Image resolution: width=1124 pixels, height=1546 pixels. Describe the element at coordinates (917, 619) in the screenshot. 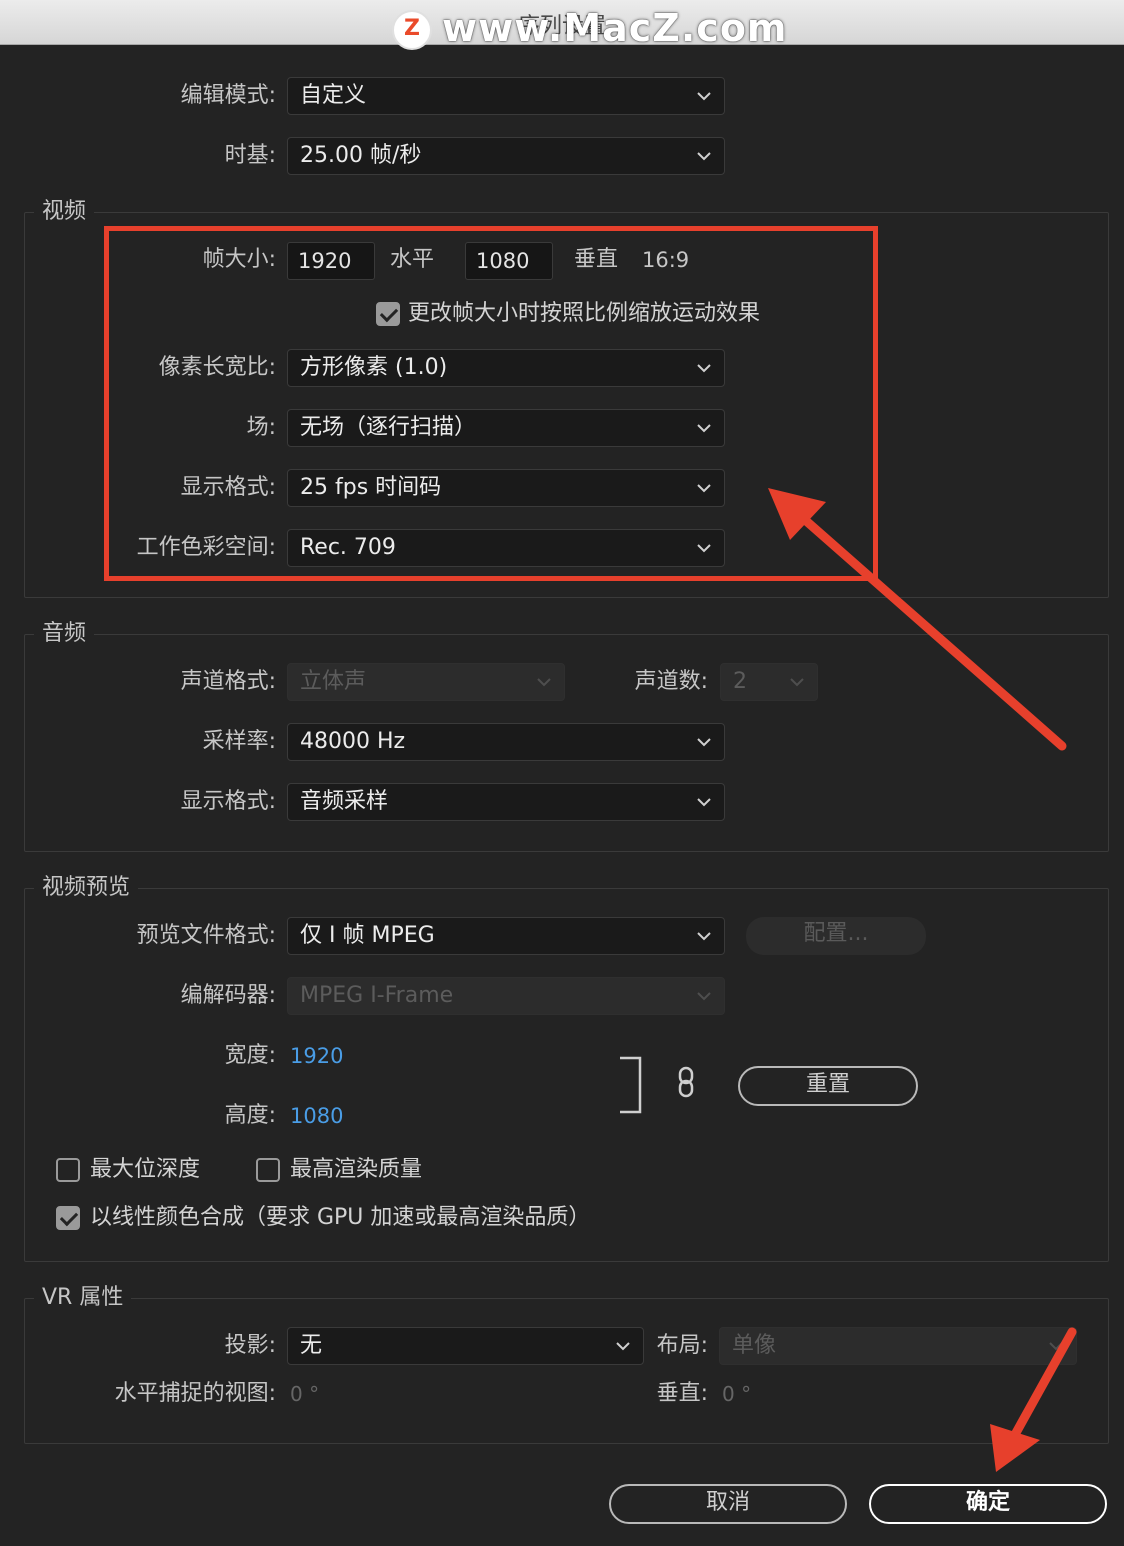

I see `arrow-to-video-settings-icon` at that location.